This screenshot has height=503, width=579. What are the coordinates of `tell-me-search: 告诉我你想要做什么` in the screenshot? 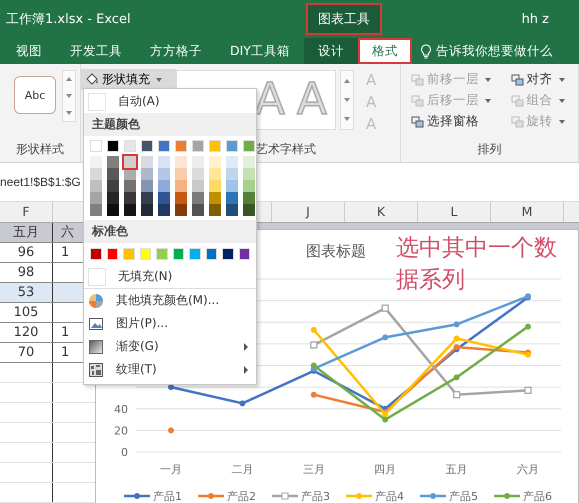 It's located at (494, 51).